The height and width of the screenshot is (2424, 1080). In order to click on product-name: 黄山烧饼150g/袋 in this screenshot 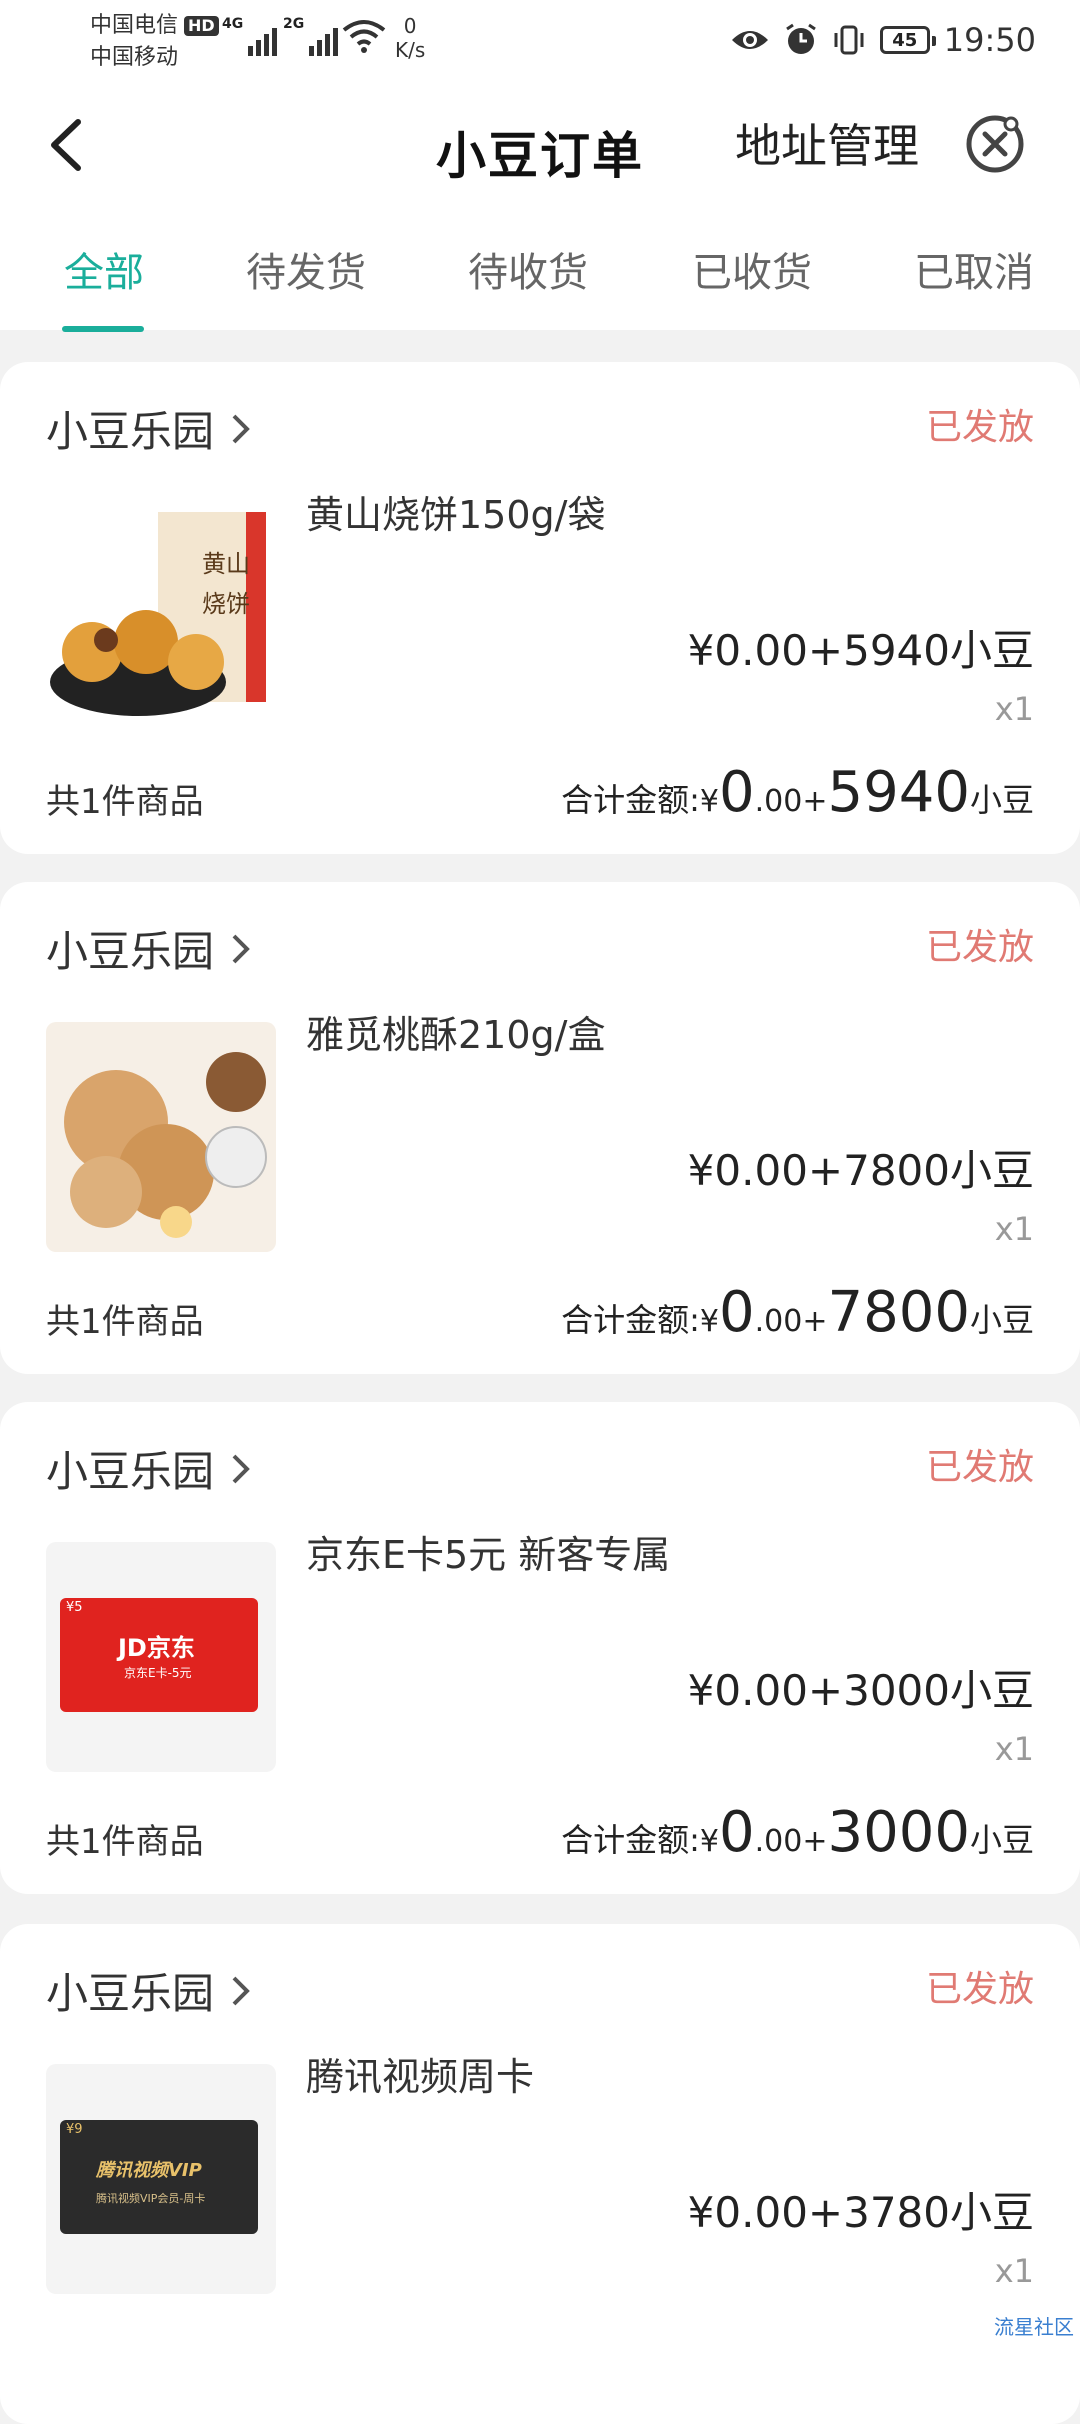, I will do `click(456, 515)`.